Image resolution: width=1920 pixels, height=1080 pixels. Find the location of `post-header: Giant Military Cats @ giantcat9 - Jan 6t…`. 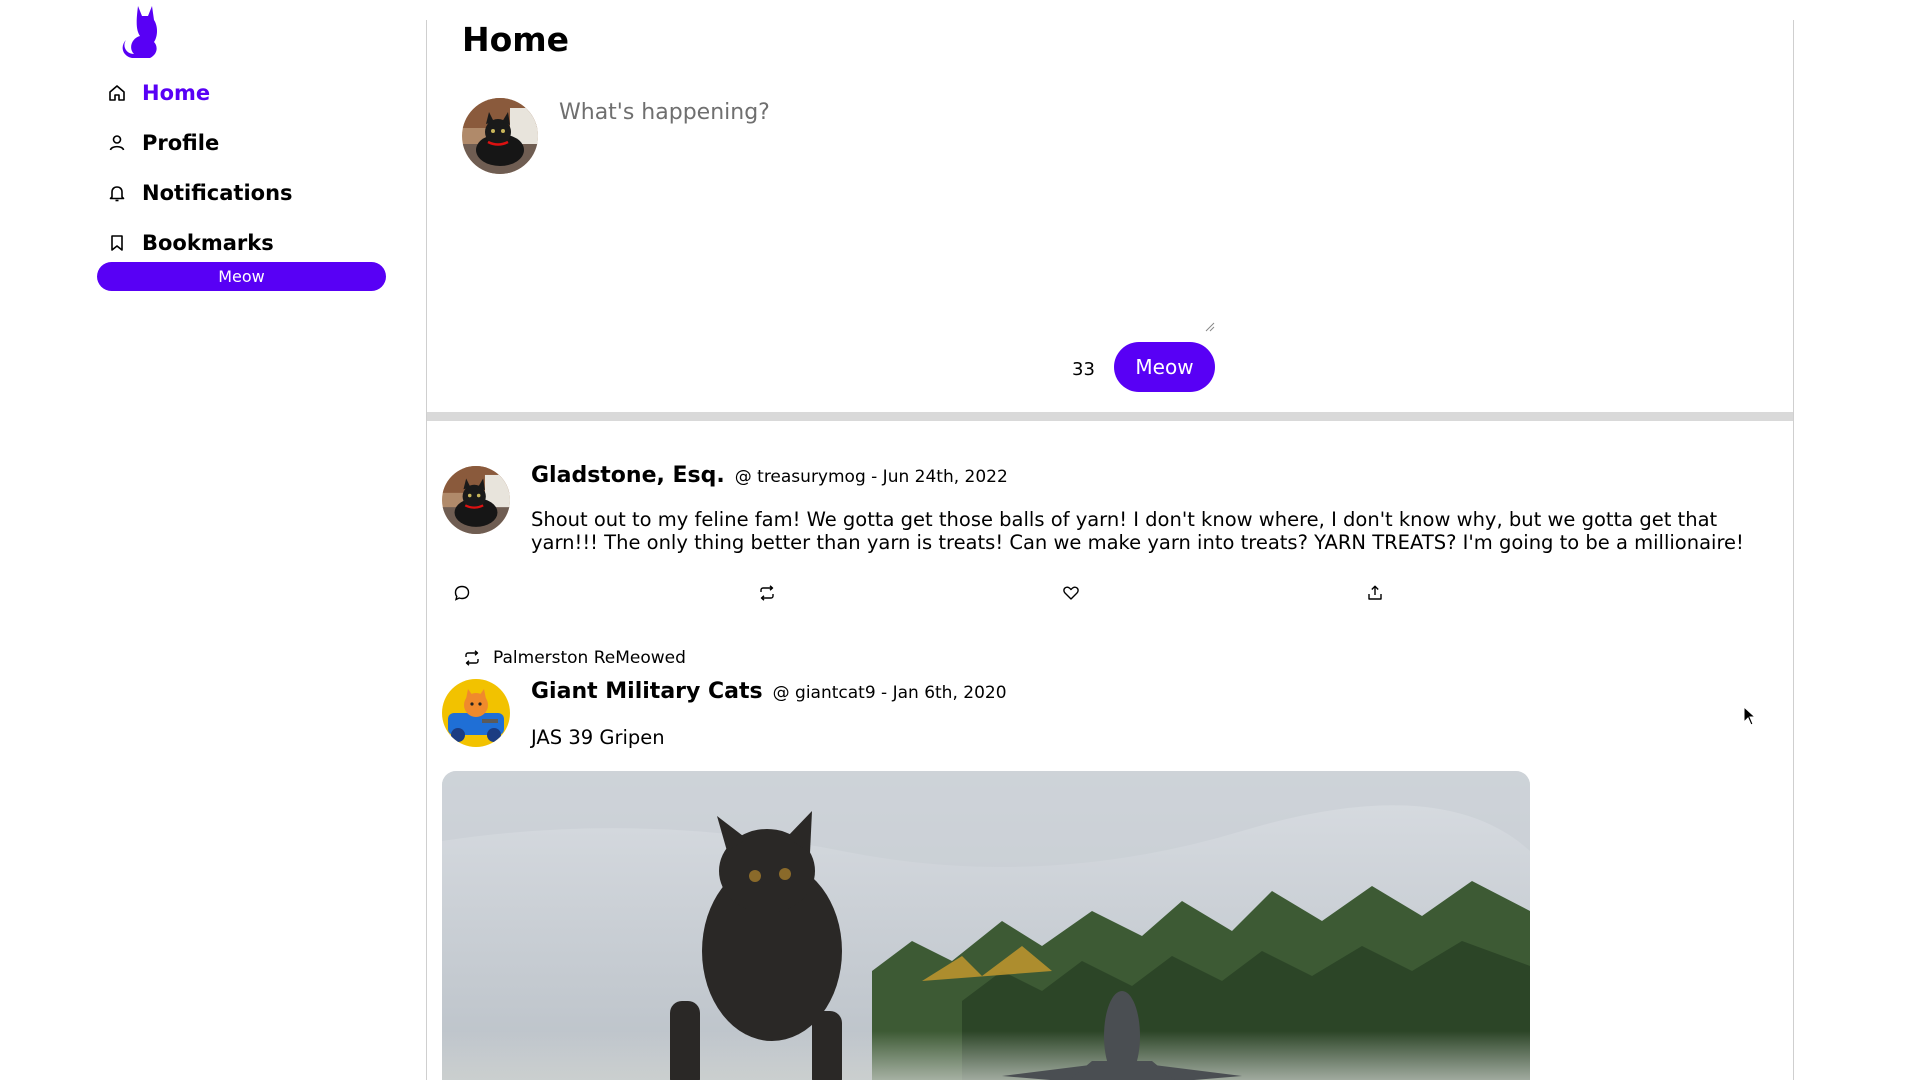

post-header: Giant Military Cats @ giantcat9 - Jan 6t… is located at coordinates (769, 691).